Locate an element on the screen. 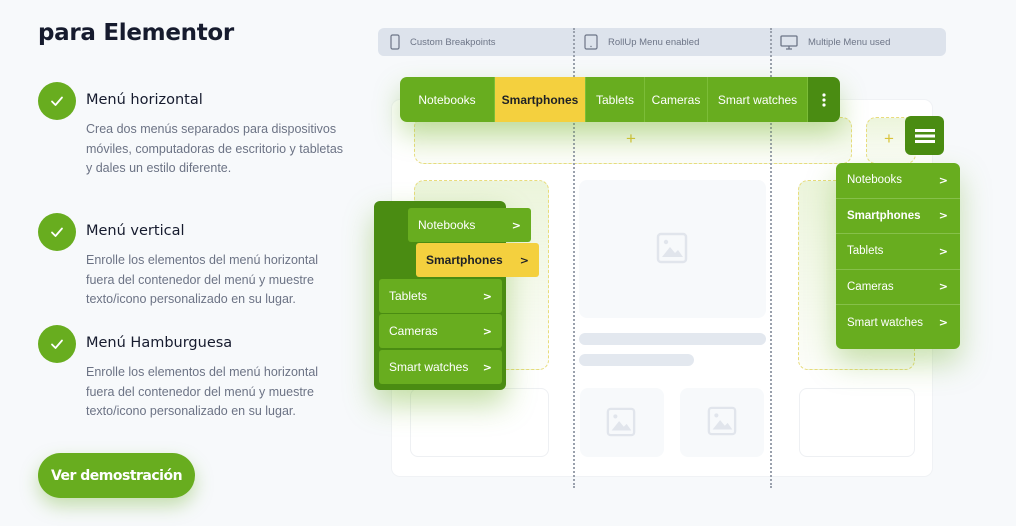  kebab-icon is located at coordinates (824, 99).